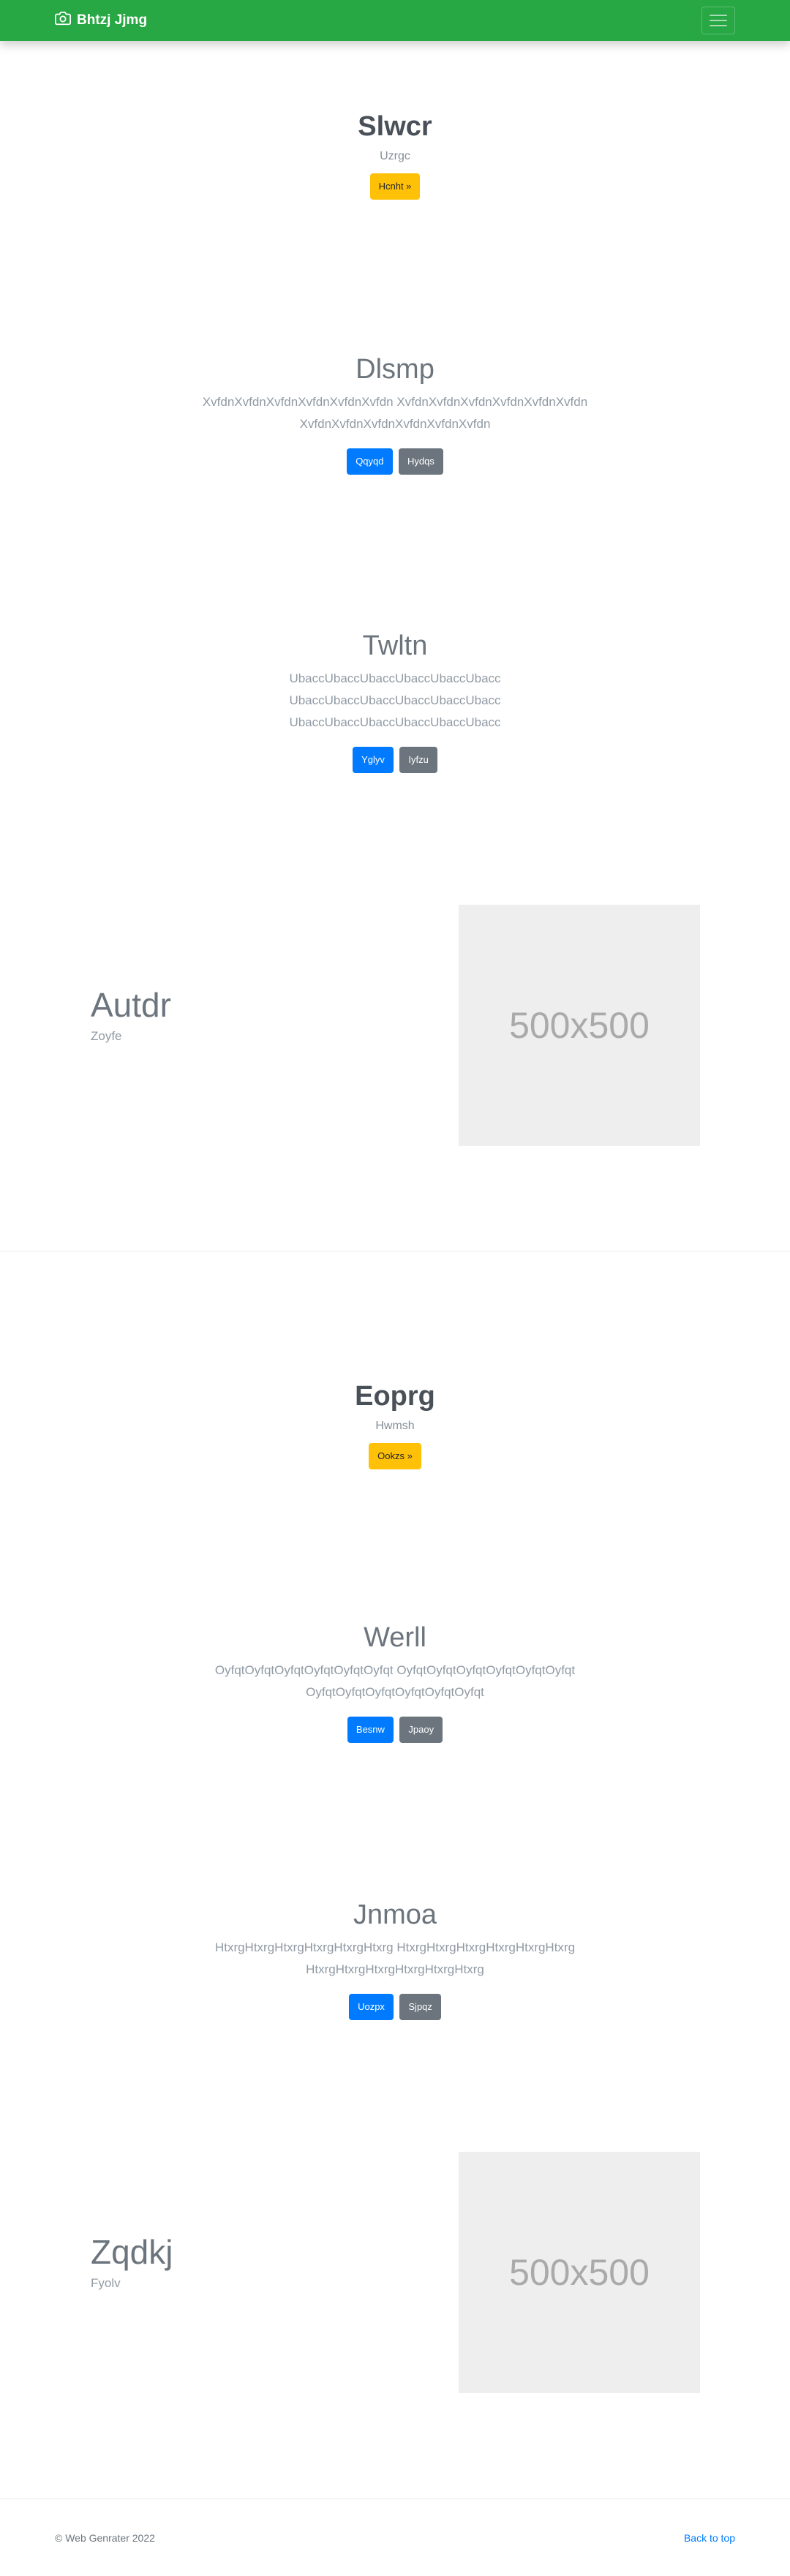 This screenshot has width=790, height=2576. Describe the element at coordinates (395, 369) in the screenshot. I see `section-title: Dlsmp` at that location.